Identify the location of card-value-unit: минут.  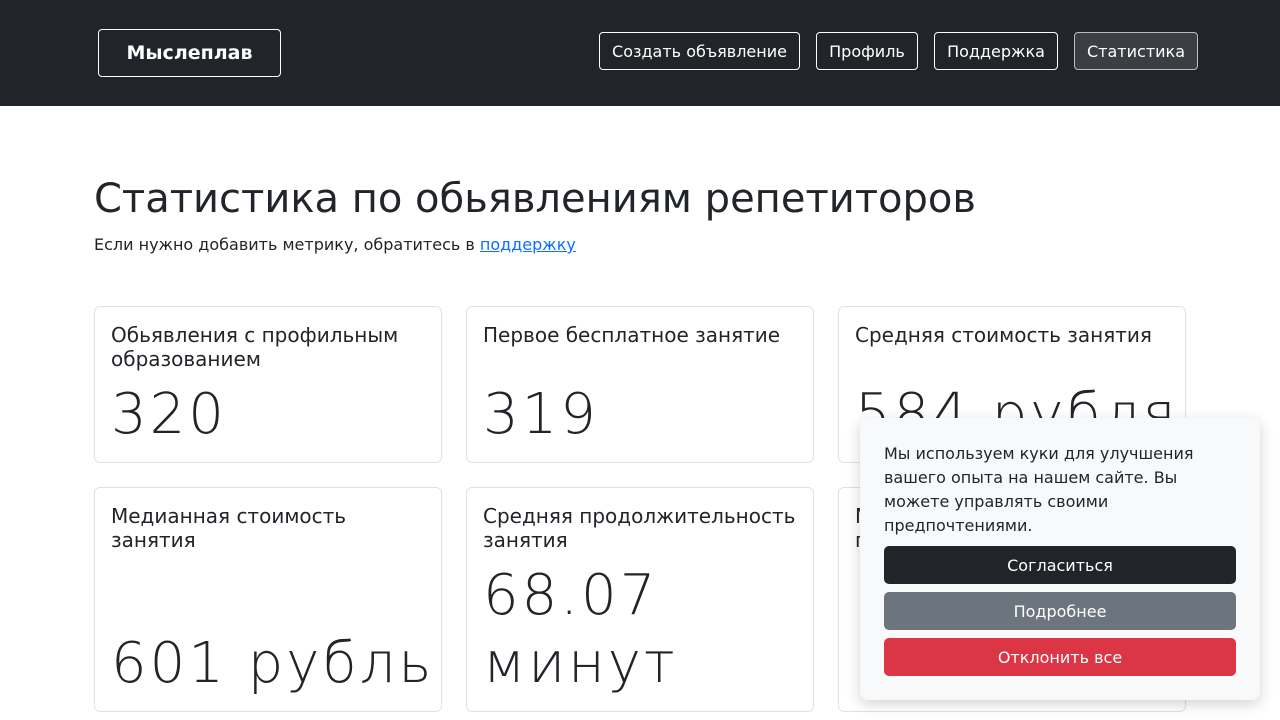
(580, 663).